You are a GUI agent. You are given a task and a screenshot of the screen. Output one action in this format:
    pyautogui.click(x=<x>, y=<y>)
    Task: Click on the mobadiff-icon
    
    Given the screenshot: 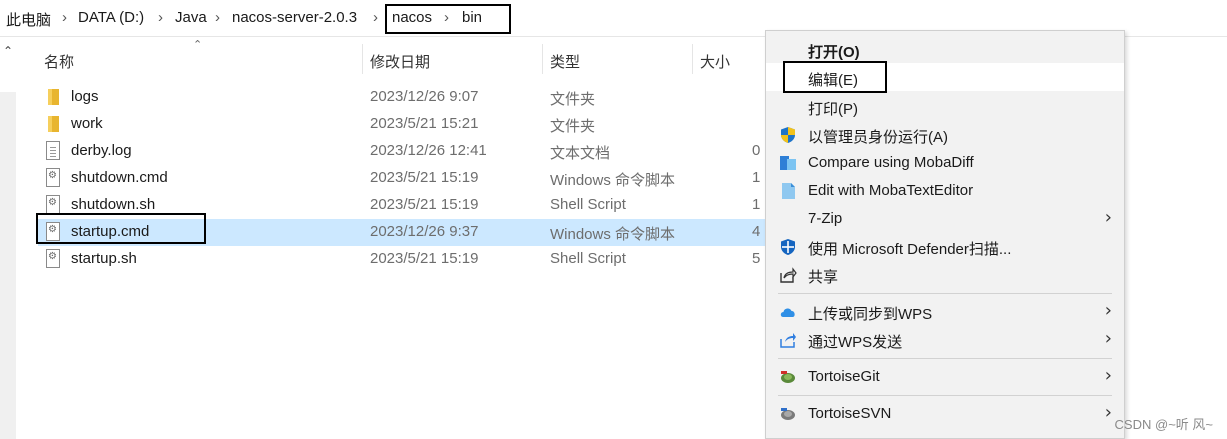 What is the action you would take?
    pyautogui.click(x=788, y=163)
    